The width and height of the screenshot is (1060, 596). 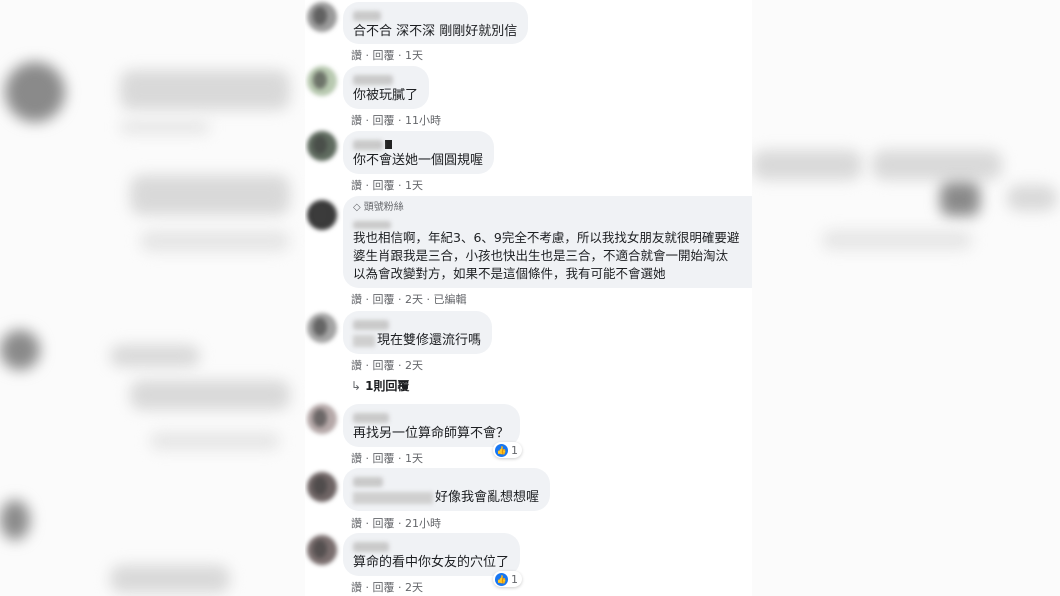 What do you see at coordinates (418, 160) in the screenshot?
I see `comment-text: 你不會送她一個圓規喔` at bounding box center [418, 160].